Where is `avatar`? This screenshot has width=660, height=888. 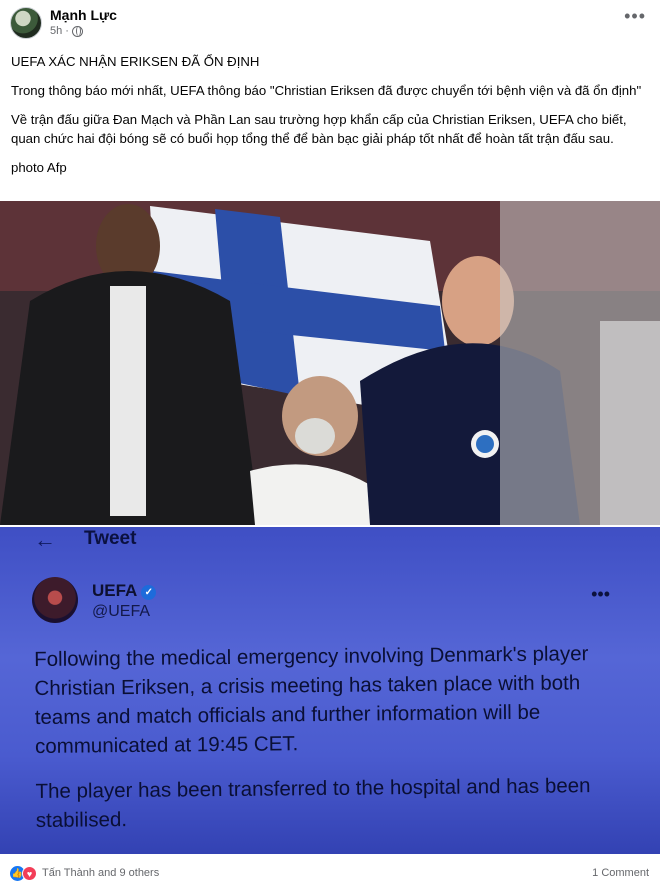 avatar is located at coordinates (26, 23).